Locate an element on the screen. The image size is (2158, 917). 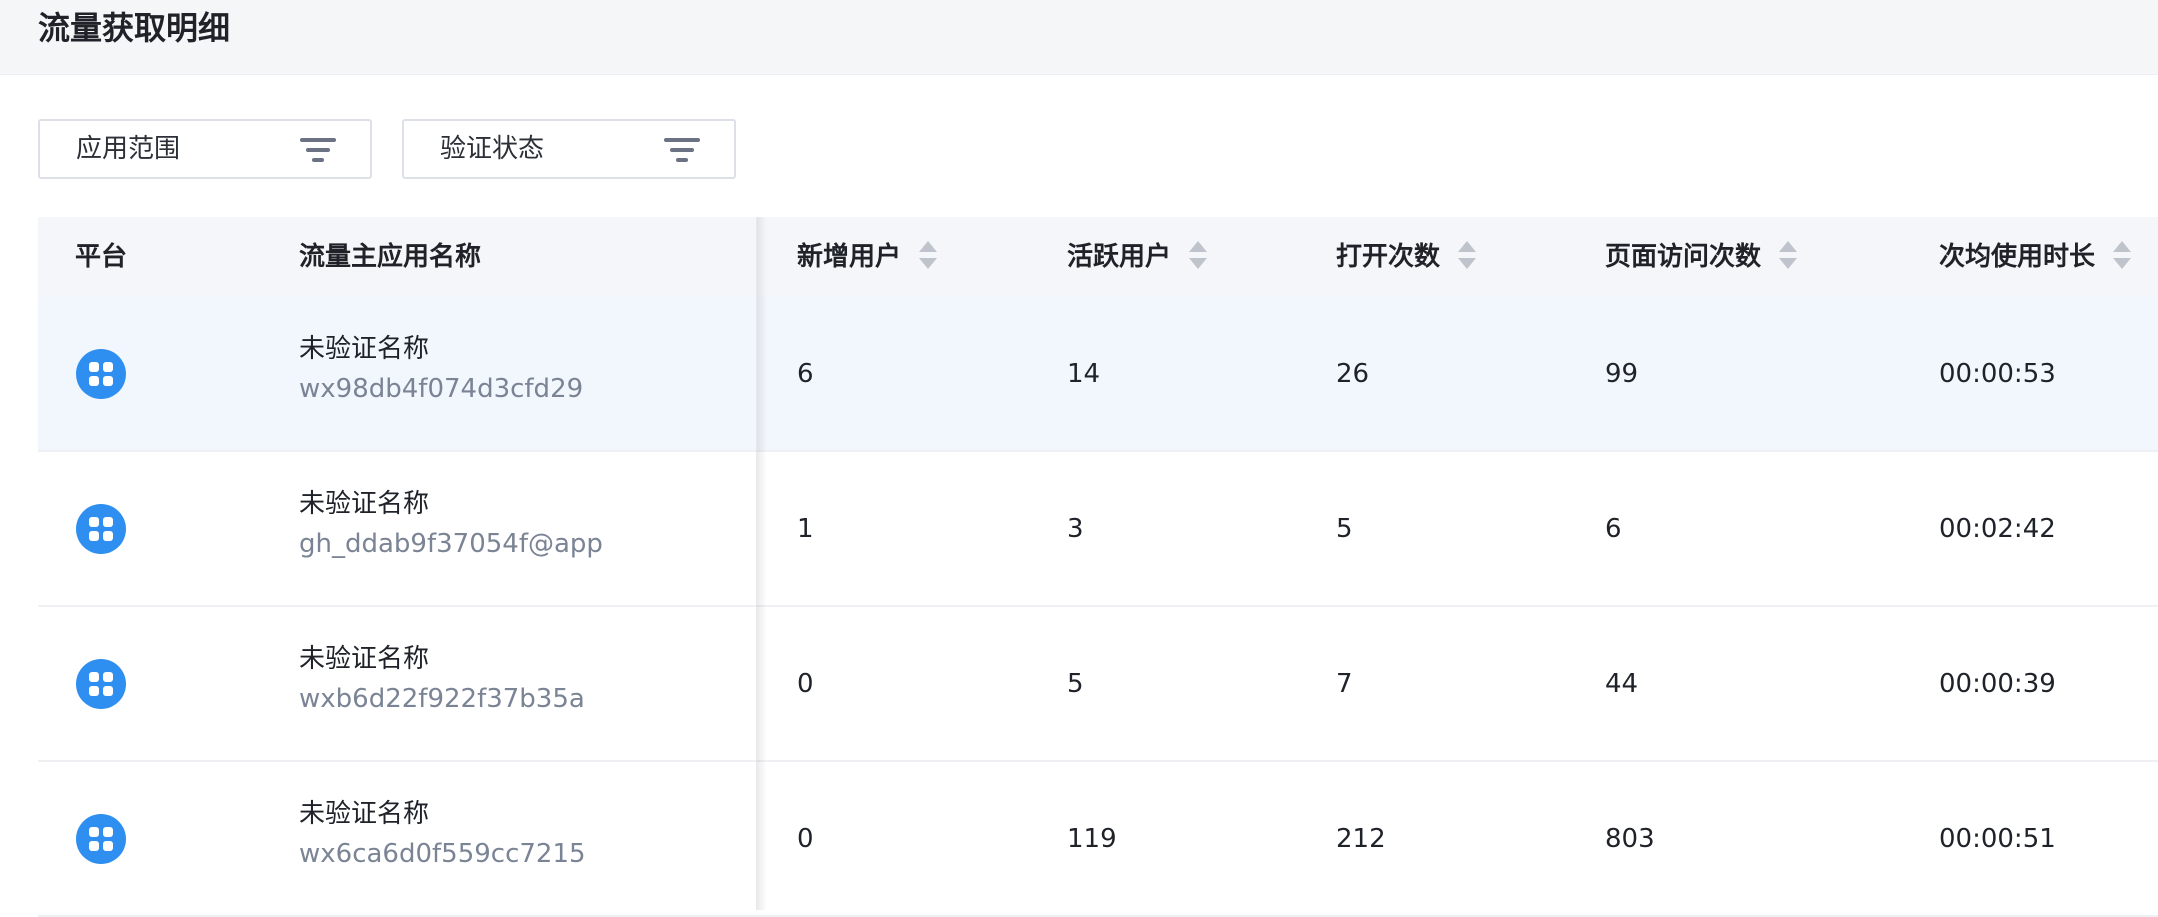
column-header-avg-duration: 次均使用时长 is located at coordinates (2035, 257).